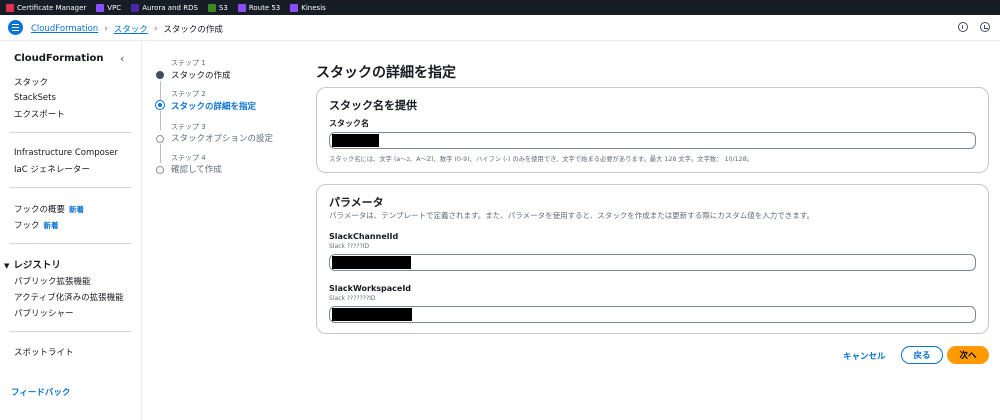 The image size is (1000, 420). What do you see at coordinates (214, 107) in the screenshot?
I see `step-title: スタックの詳細を指定` at bounding box center [214, 107].